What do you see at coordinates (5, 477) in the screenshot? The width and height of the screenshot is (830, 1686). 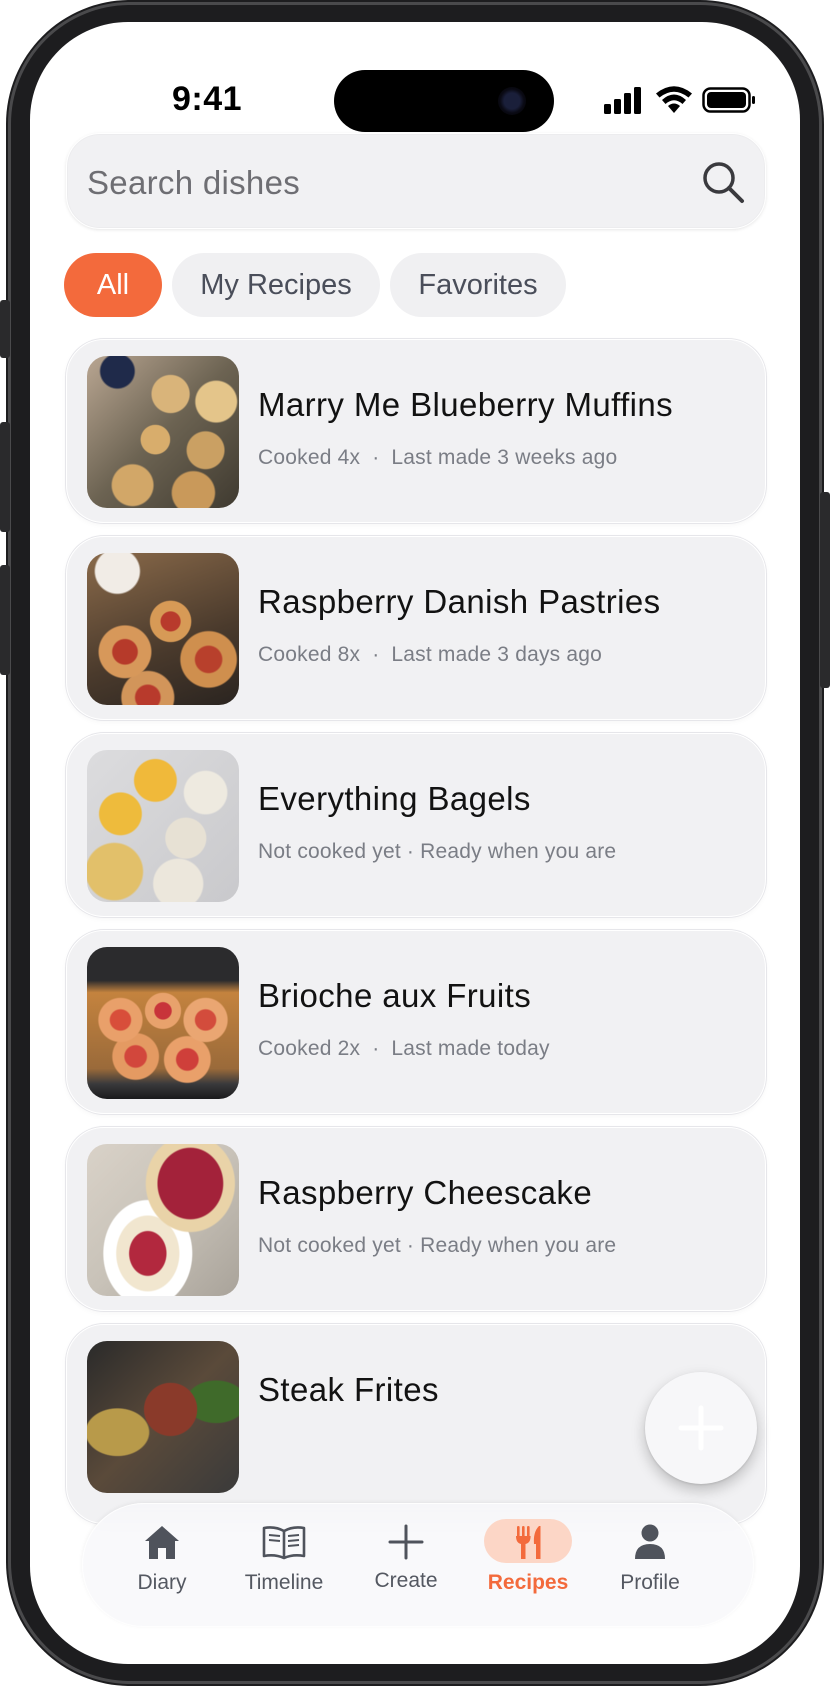 I see `volume-up-button` at bounding box center [5, 477].